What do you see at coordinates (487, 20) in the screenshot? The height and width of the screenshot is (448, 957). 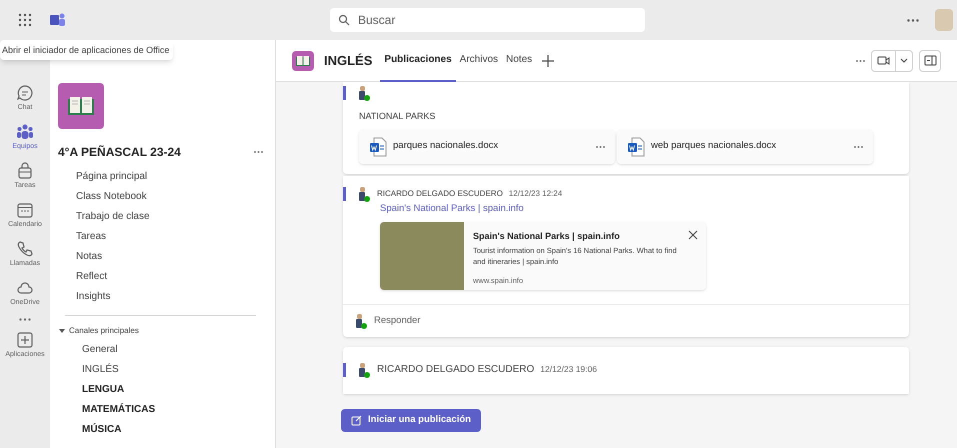 I see `search-field: Buscar` at bounding box center [487, 20].